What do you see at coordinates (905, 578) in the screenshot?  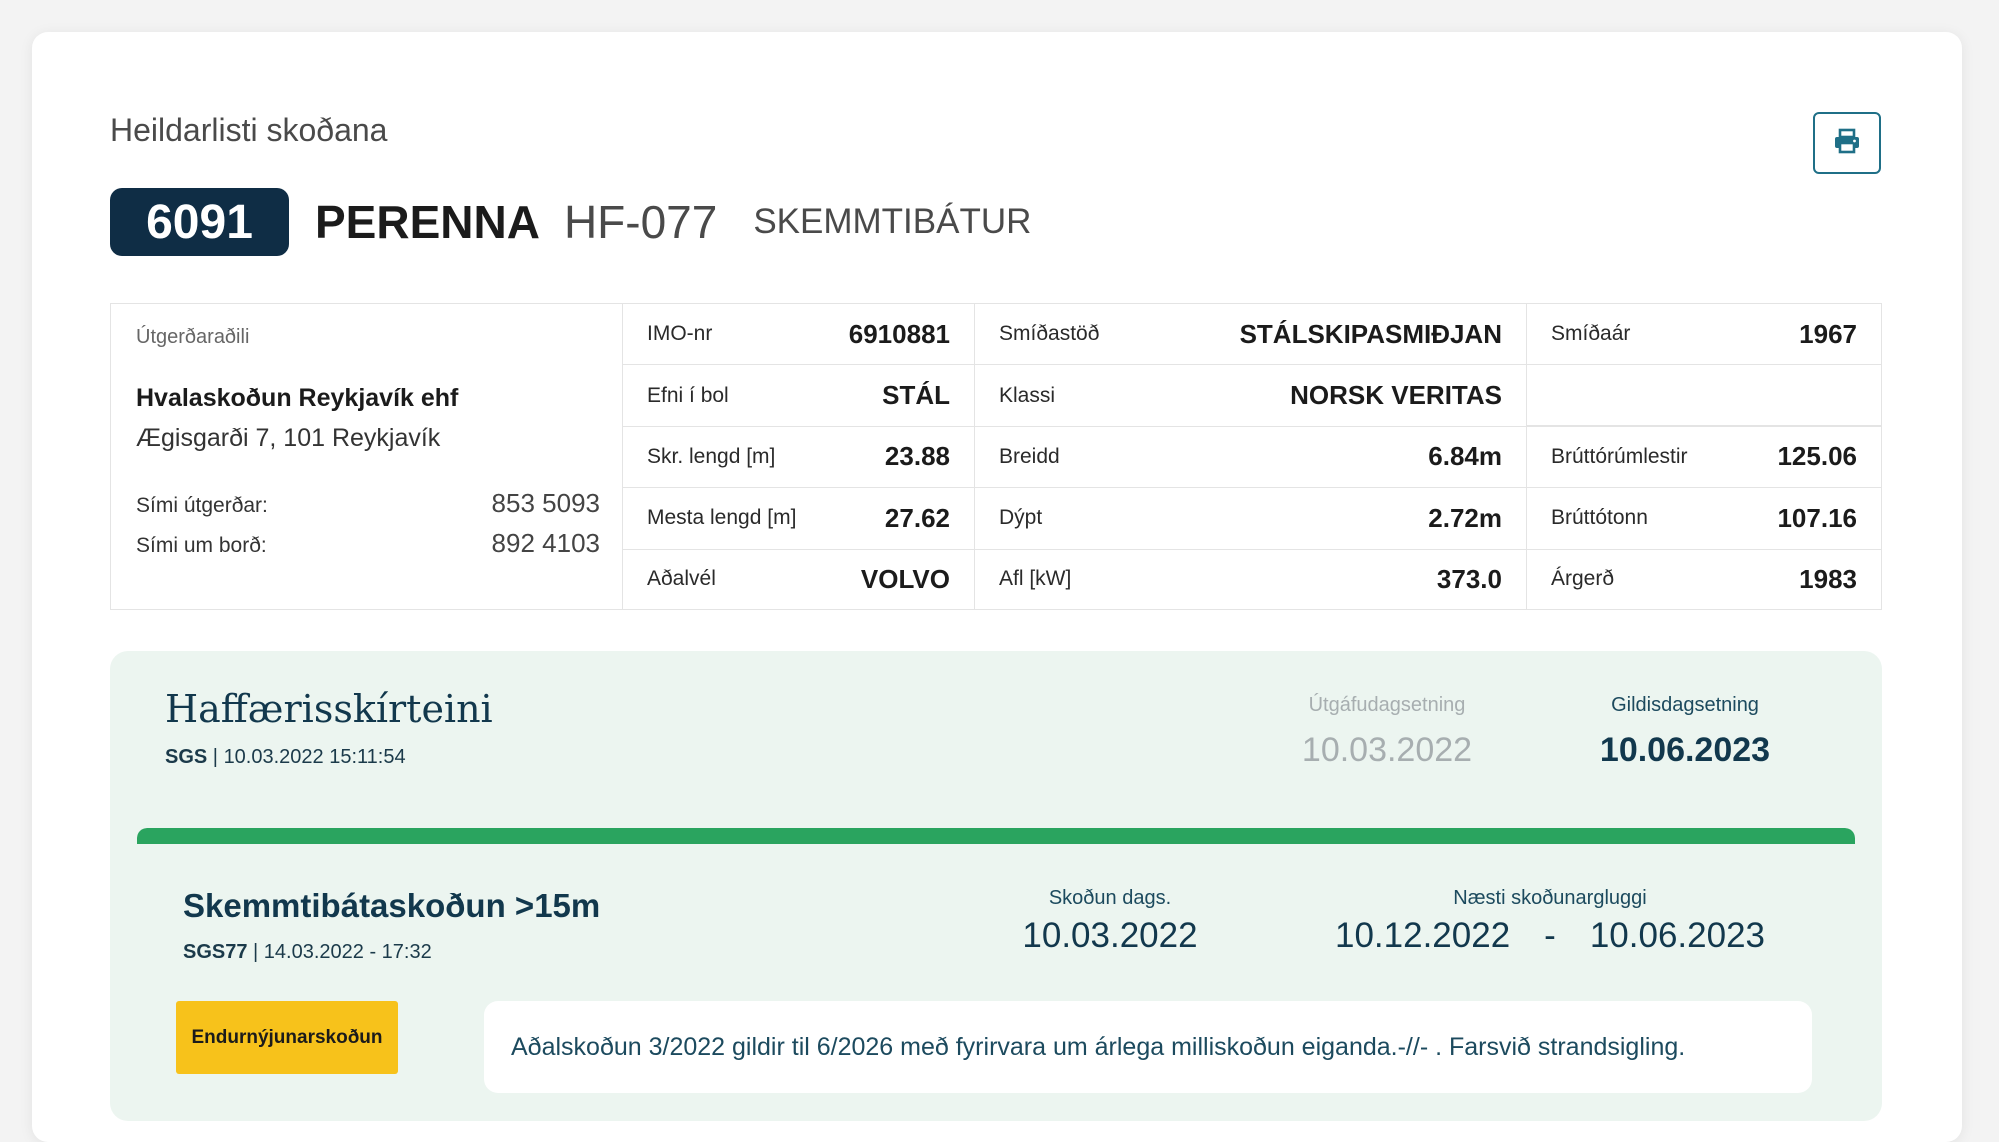 I see `spec-value: VOLVO` at bounding box center [905, 578].